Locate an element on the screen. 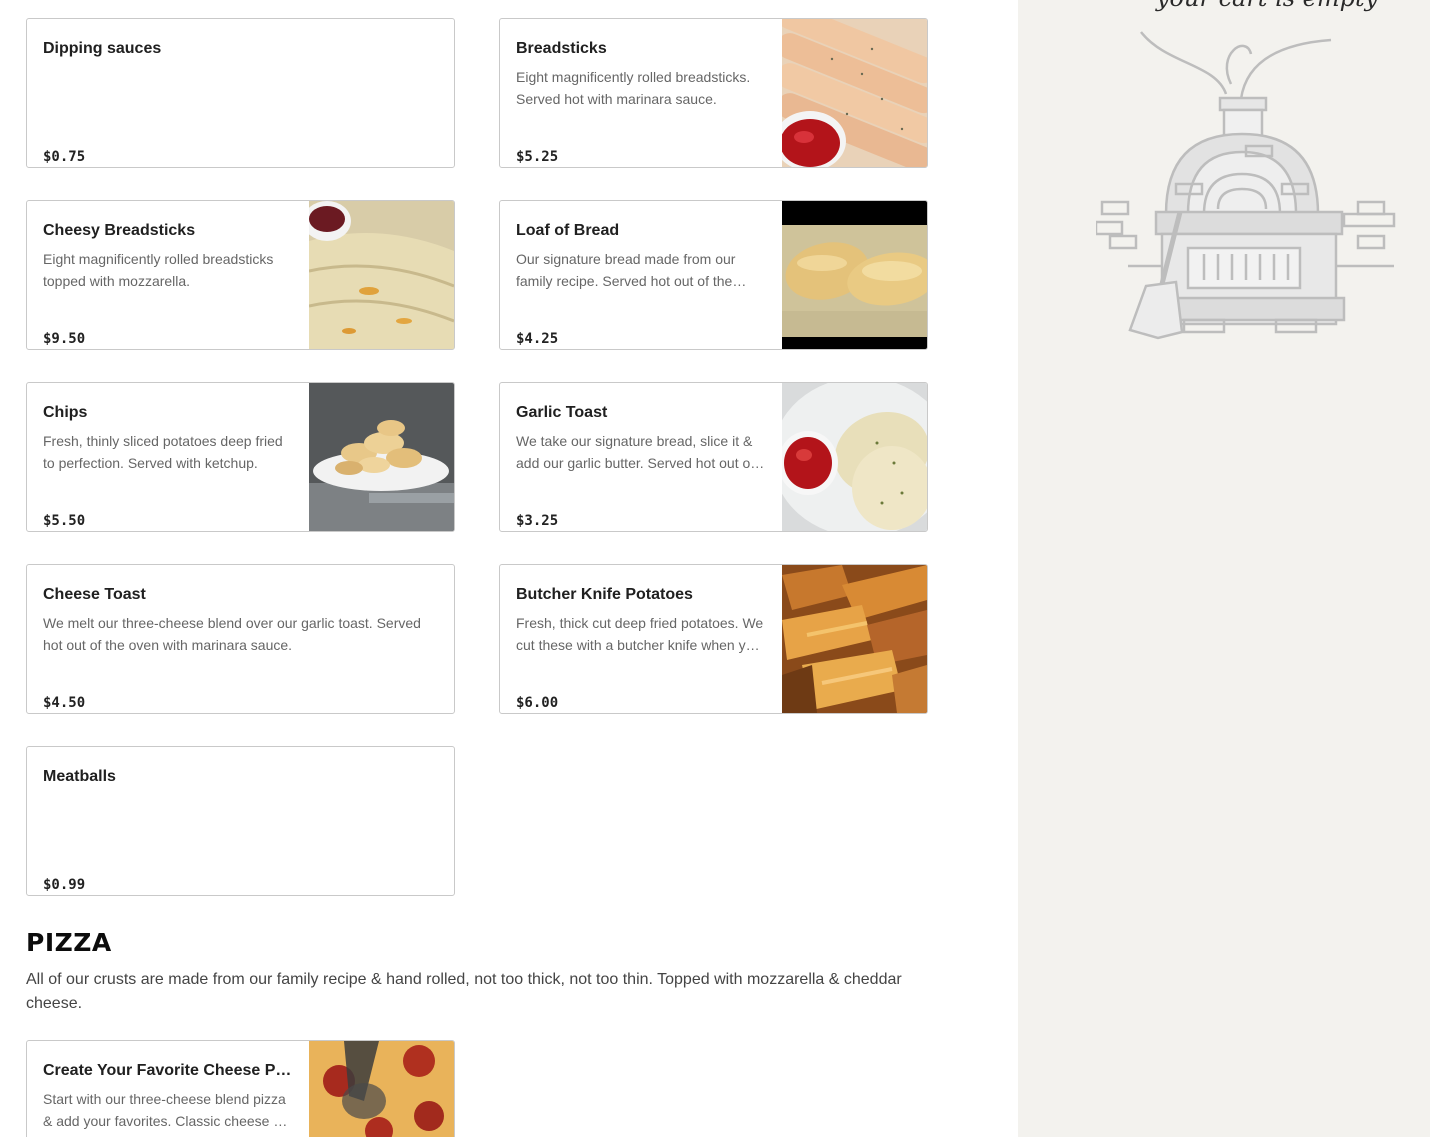 The height and width of the screenshot is (1137, 1430). cart-empty-message: your cart is empty is located at coordinates (1267, 6).